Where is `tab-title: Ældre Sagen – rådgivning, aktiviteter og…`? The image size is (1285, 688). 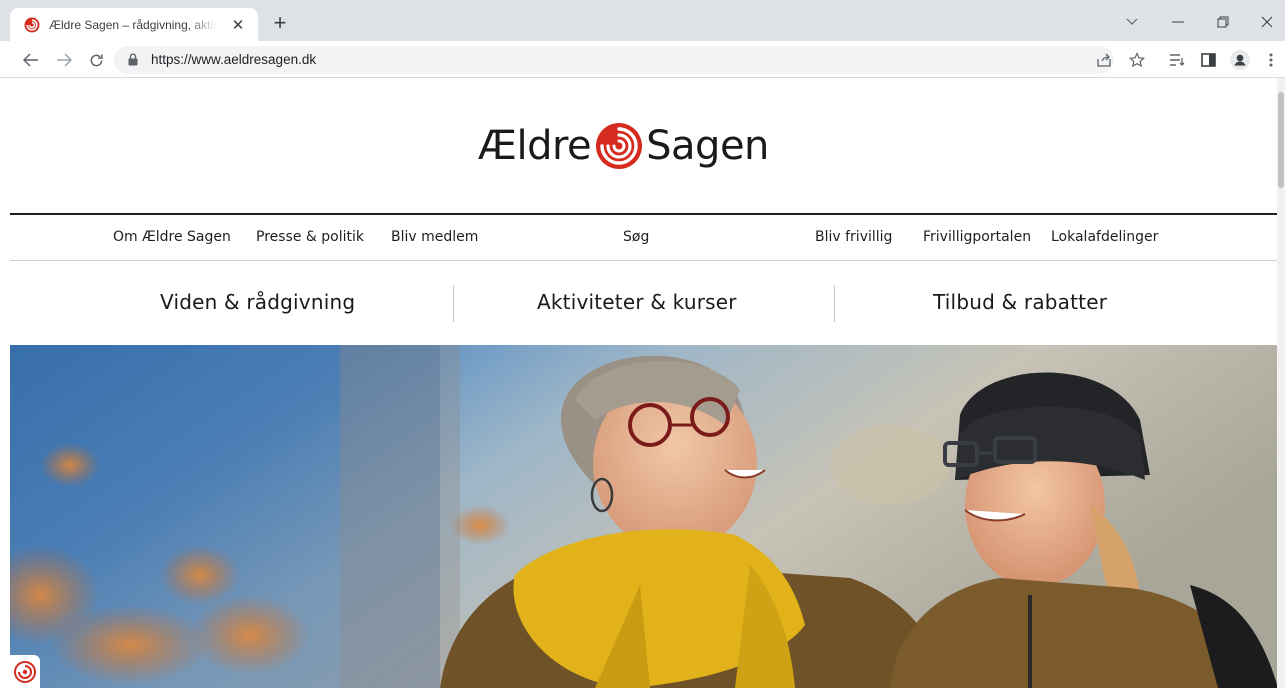
tab-title: Ældre Sagen – rådgivning, aktiviteter og… is located at coordinates (133, 24).